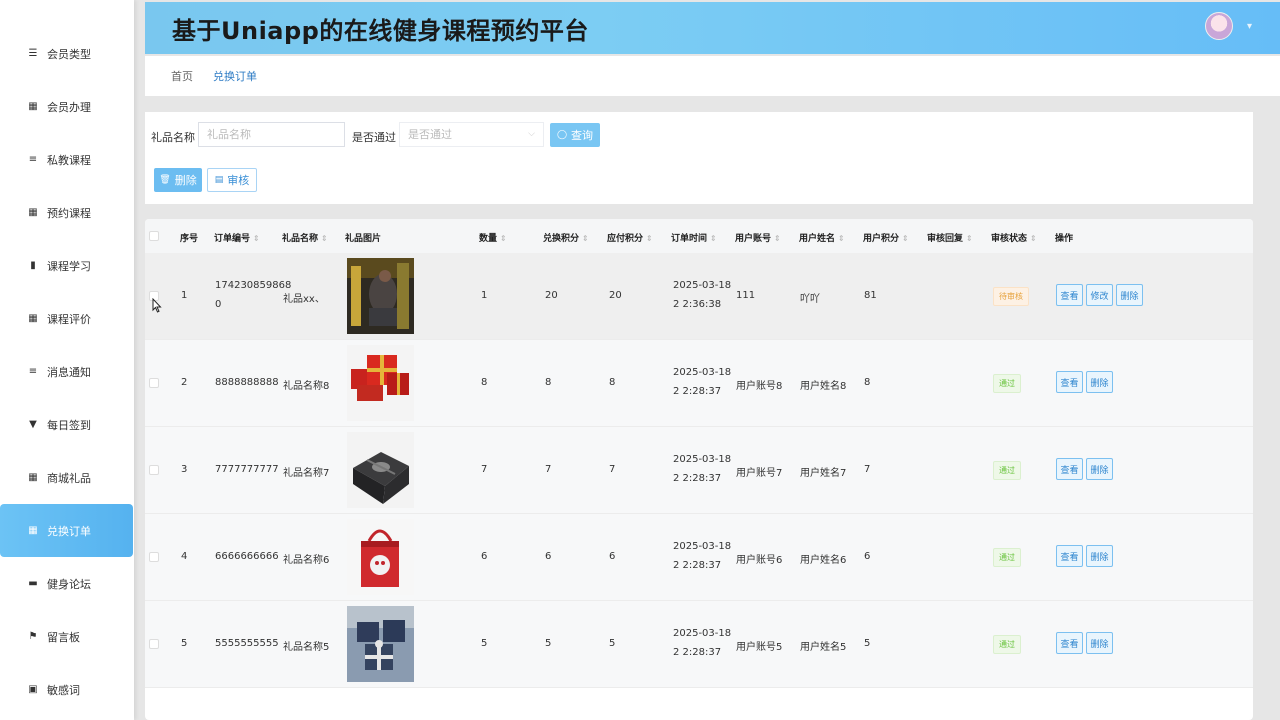  What do you see at coordinates (182, 76) in the screenshot?
I see `breadcrumb-home: 首页` at bounding box center [182, 76].